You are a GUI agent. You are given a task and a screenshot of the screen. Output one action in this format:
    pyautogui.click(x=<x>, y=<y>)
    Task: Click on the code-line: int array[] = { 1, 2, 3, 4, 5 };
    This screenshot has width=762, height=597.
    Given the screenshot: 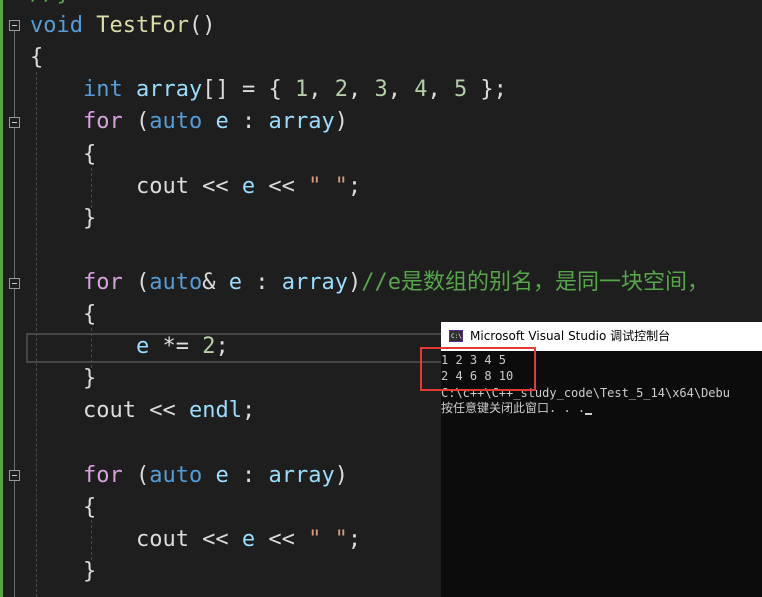 What is the action you would take?
    pyautogui.click(x=268, y=90)
    